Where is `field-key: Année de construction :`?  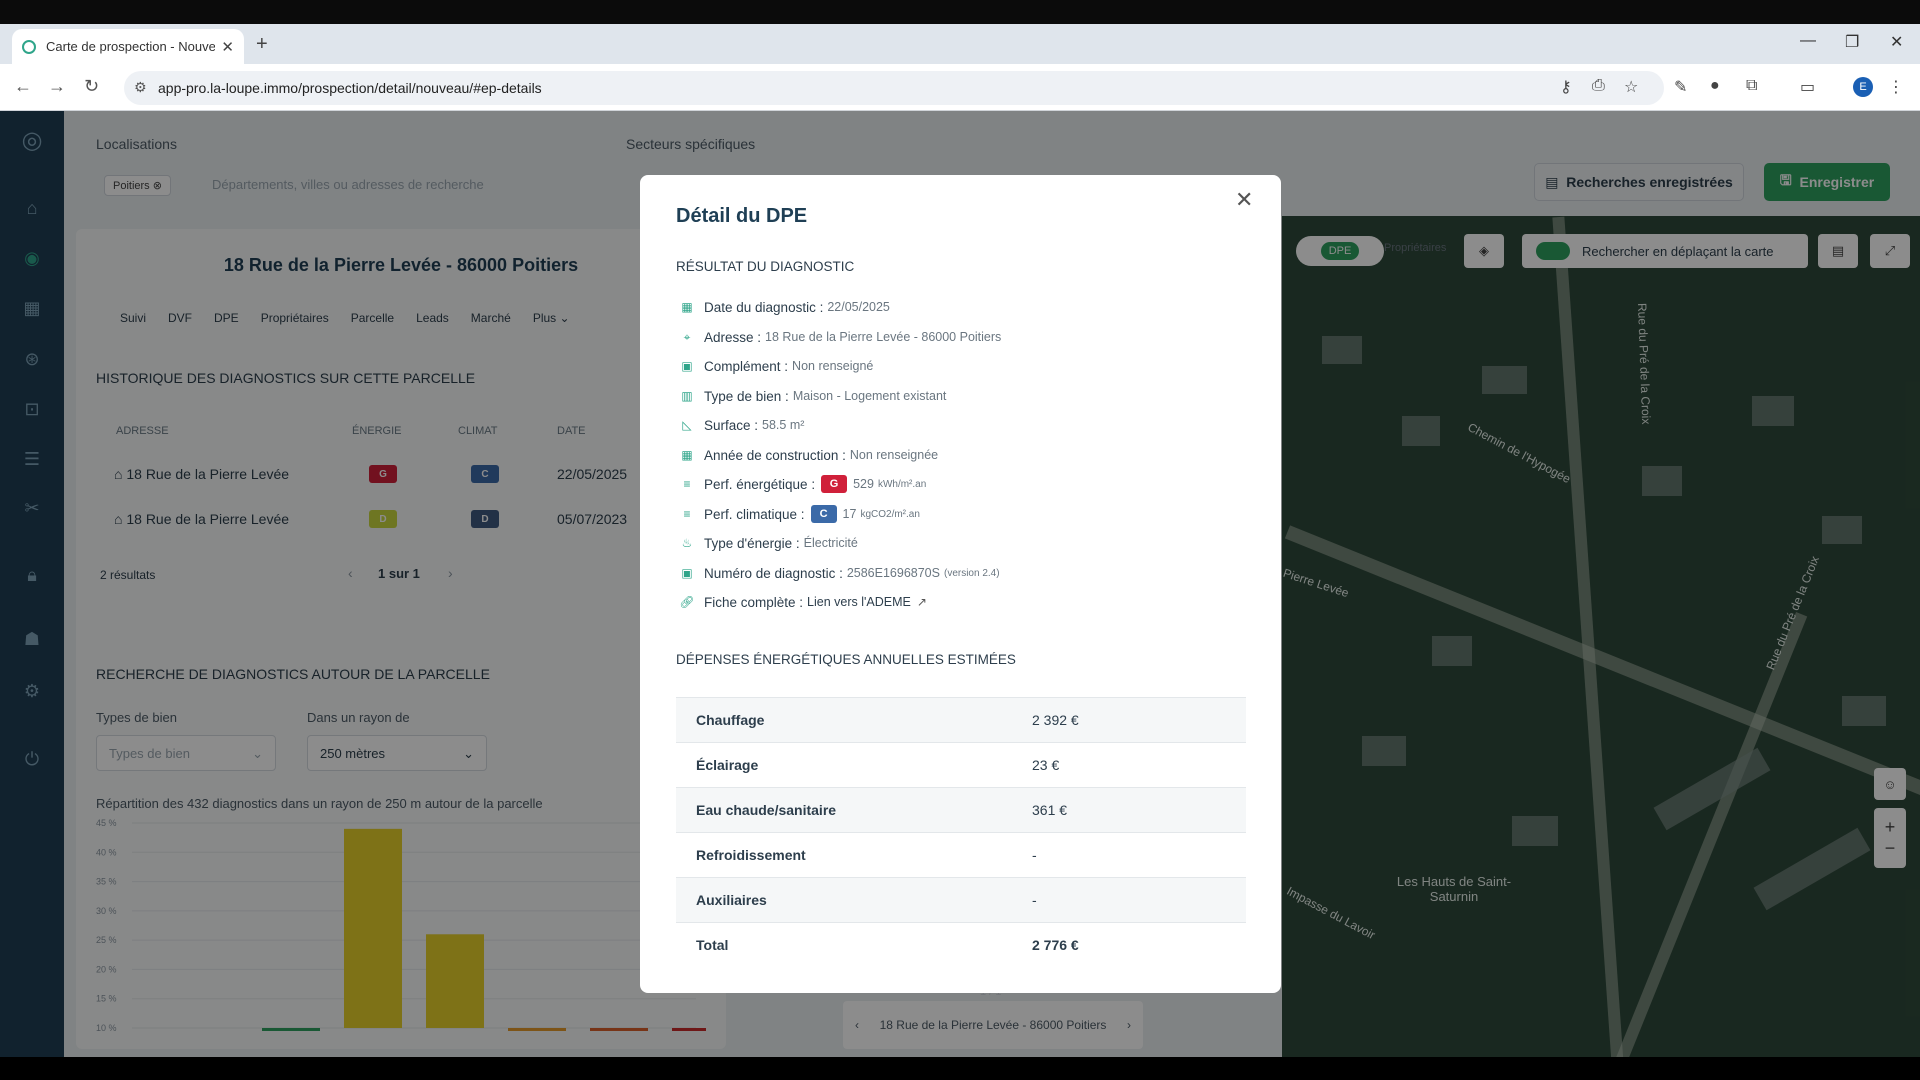 field-key: Année de construction : is located at coordinates (775, 455).